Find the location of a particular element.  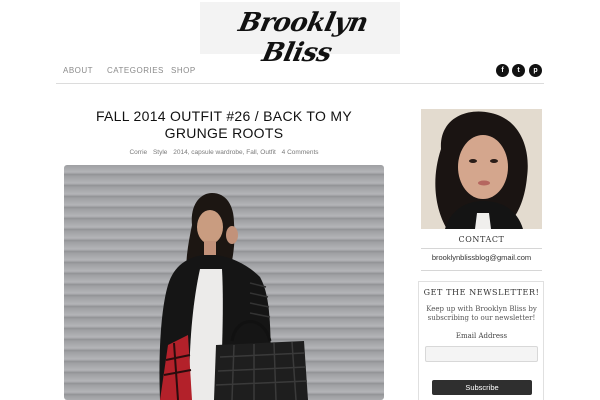

nav-item-shop: SHOP is located at coordinates (183, 70).